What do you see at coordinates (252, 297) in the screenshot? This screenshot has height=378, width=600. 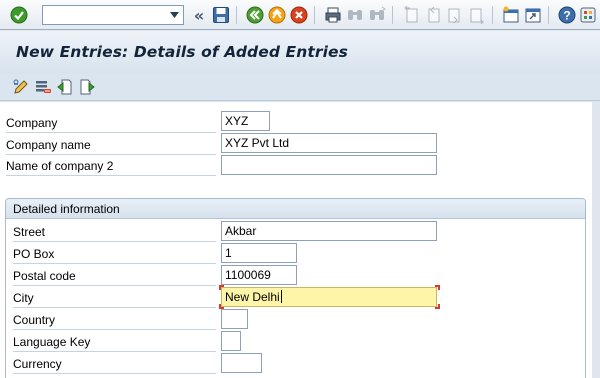 I see `city-input-value: New Delhi` at bounding box center [252, 297].